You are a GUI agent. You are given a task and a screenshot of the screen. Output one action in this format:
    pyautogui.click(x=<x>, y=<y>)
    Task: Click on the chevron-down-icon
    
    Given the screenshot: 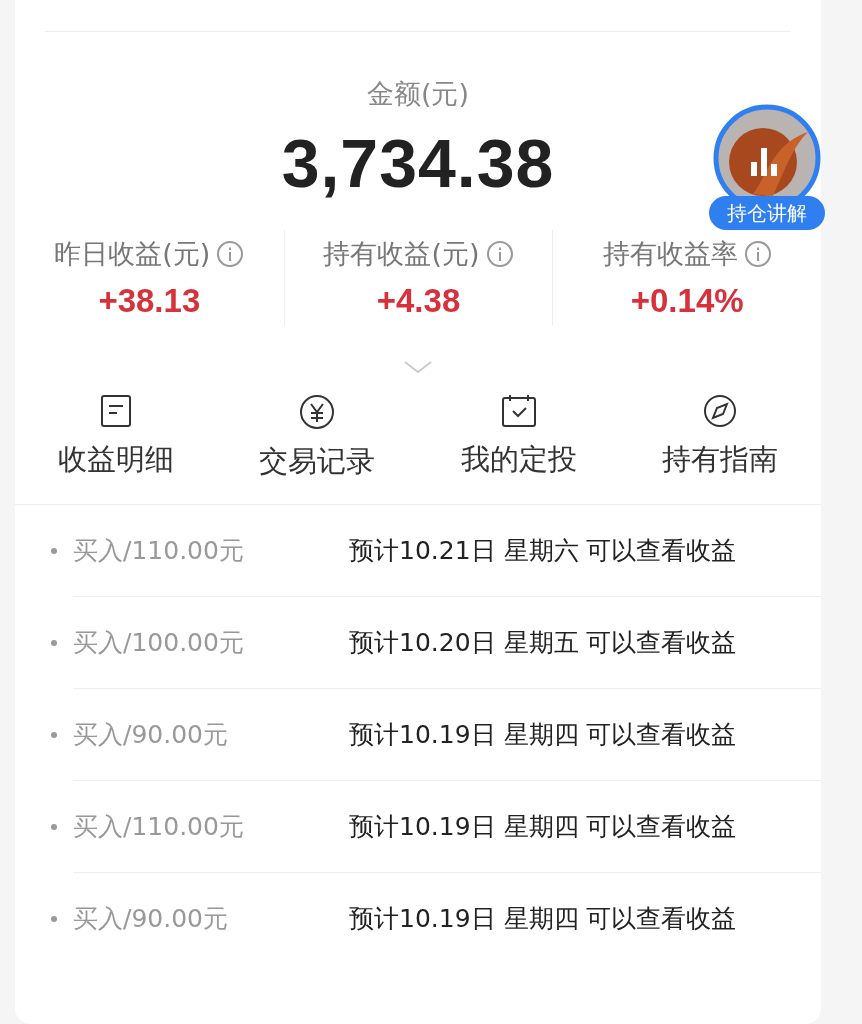 What is the action you would take?
    pyautogui.click(x=418, y=367)
    